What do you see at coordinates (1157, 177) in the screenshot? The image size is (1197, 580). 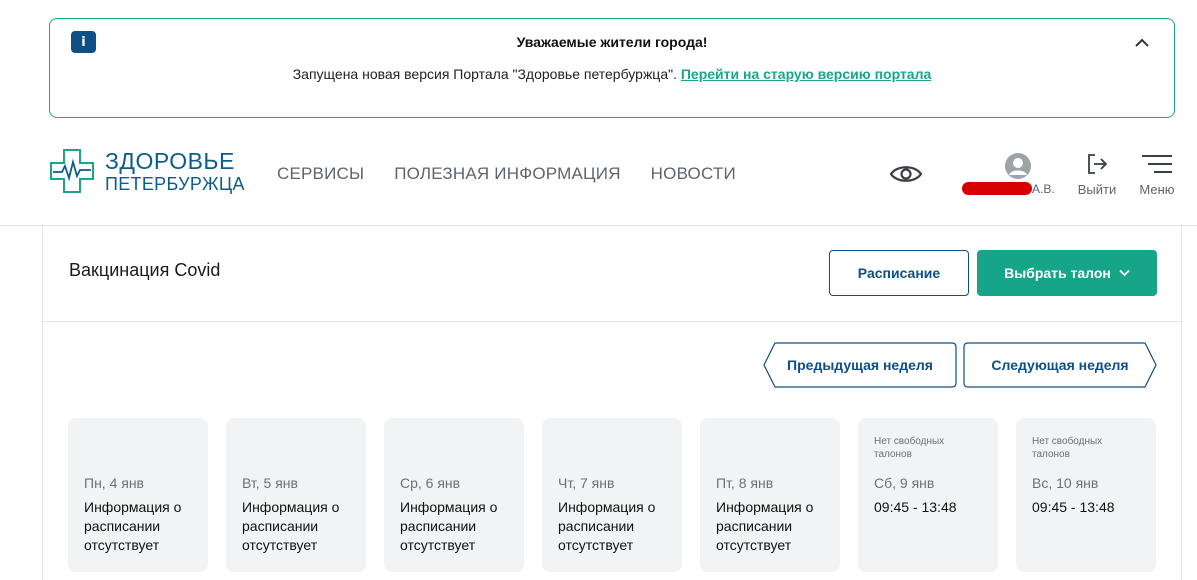 I see `menu-button: Меню` at bounding box center [1157, 177].